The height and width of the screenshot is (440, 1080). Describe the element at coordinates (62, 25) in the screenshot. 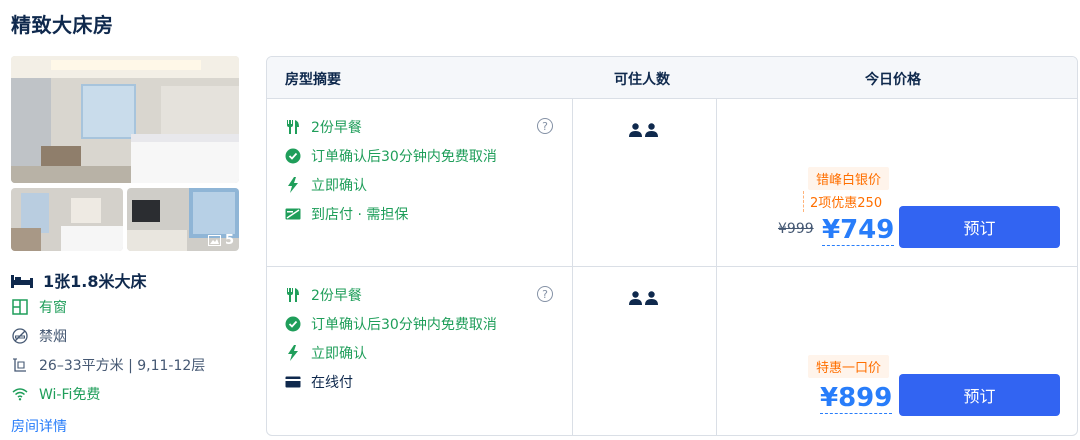

I see `room-title: 精致大床房` at that location.